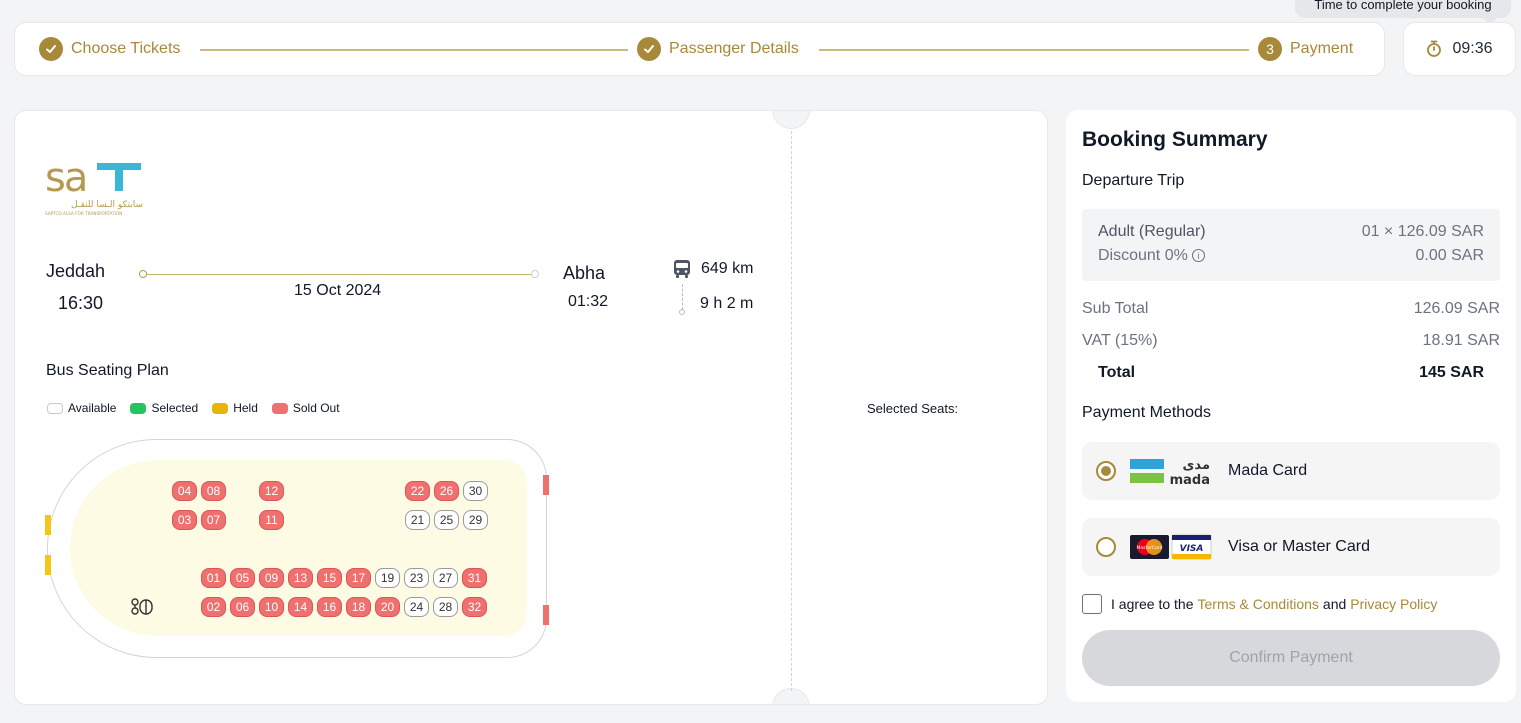 The image size is (1521, 723). What do you see at coordinates (65, 178) in the screenshot?
I see `svg-text: sa` at bounding box center [65, 178].